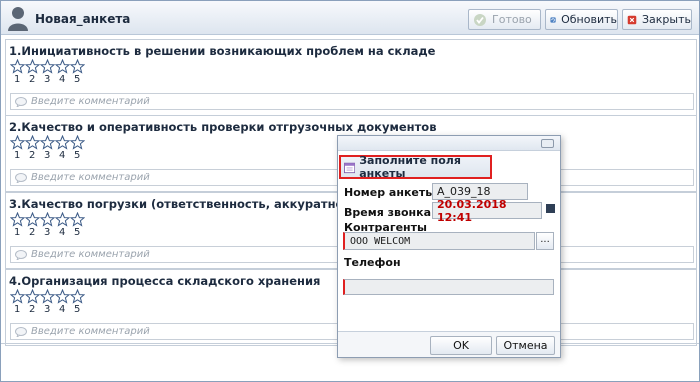 The width and height of the screenshot is (700, 382). I want to click on dialog-top-bar, so click(449, 143).